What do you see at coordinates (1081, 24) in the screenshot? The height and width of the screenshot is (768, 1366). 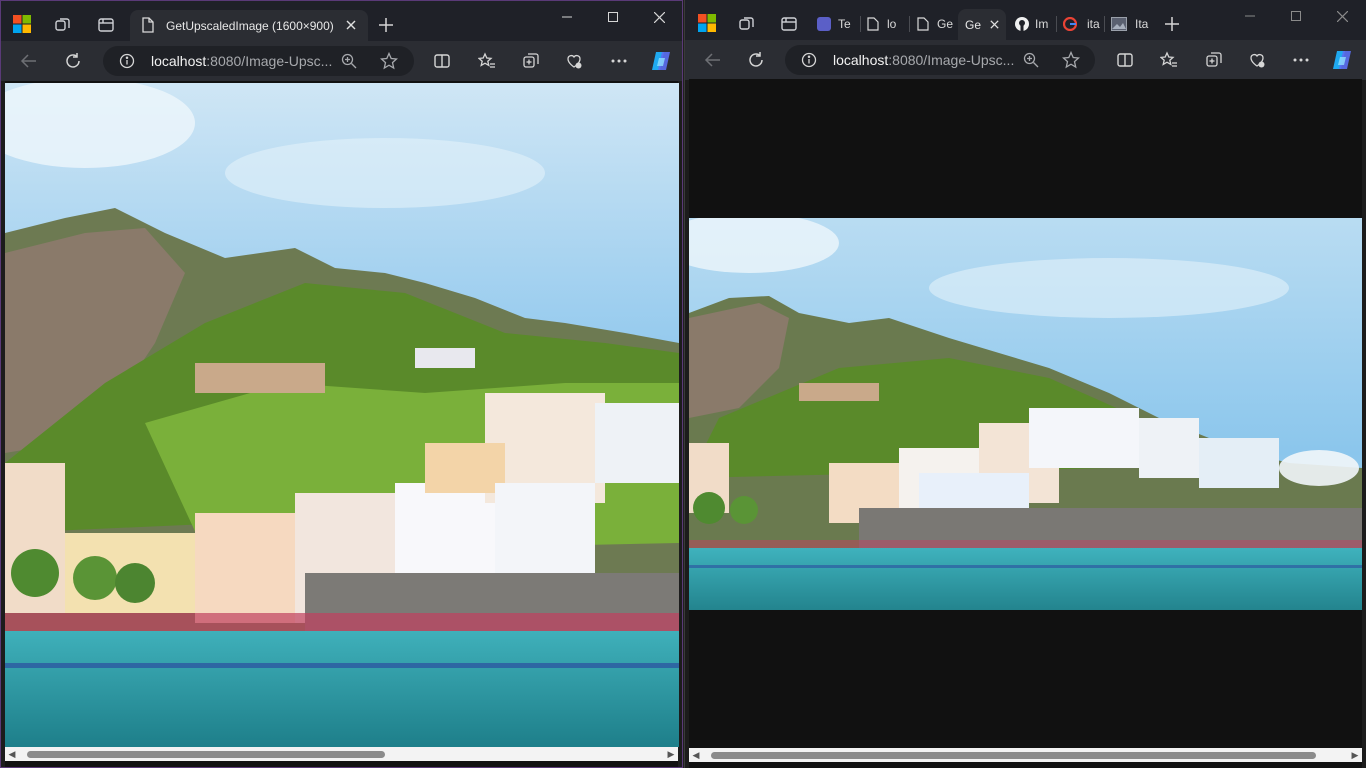 I see `tab-google: ita` at bounding box center [1081, 24].